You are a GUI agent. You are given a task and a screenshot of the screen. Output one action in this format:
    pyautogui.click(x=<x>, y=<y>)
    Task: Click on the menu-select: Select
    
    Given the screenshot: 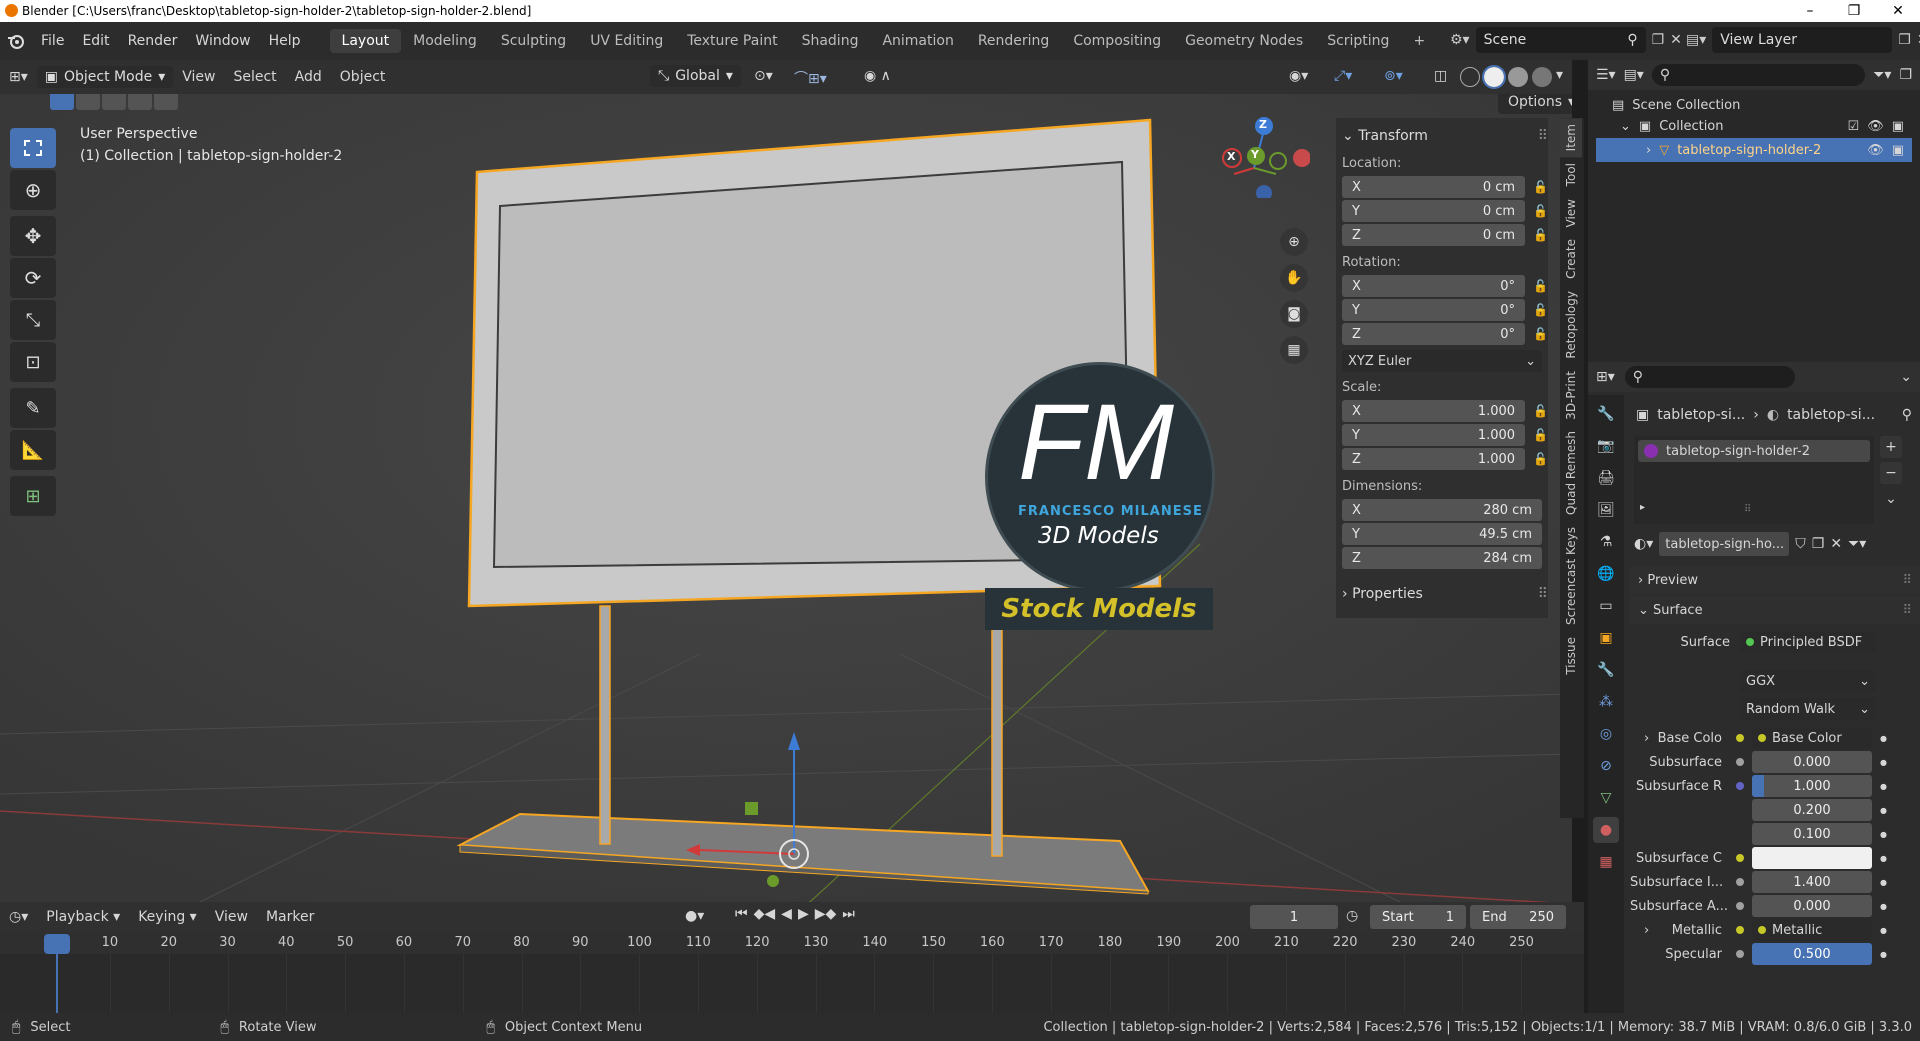 What is the action you would take?
    pyautogui.click(x=254, y=77)
    